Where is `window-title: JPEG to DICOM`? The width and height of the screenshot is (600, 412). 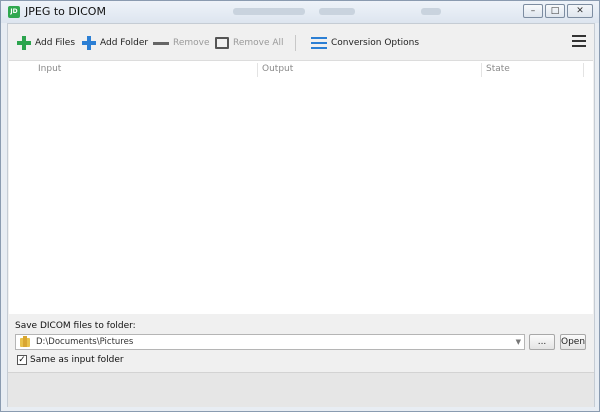
window-title: JPEG to DICOM is located at coordinates (65, 11).